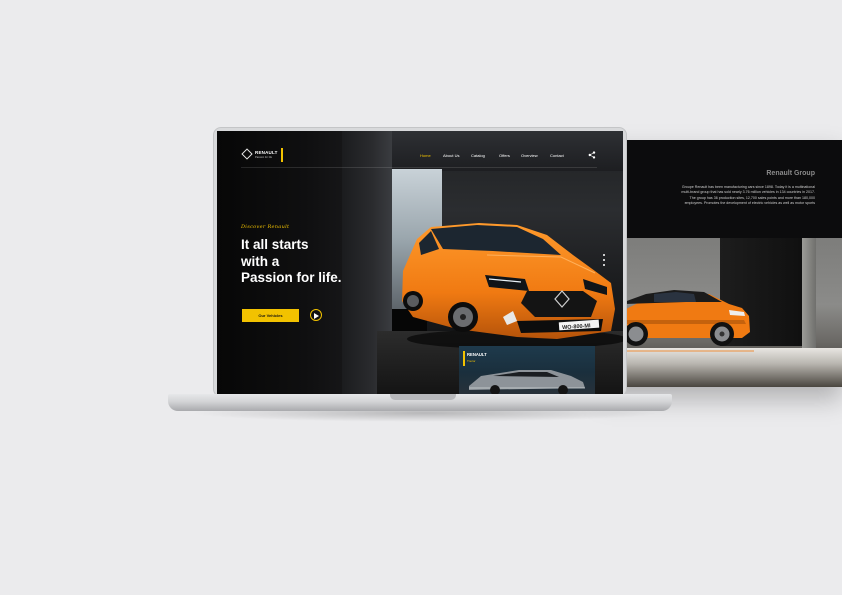 The width and height of the screenshot is (842, 595). I want to click on nav-item-overview: Overview, so click(529, 155).